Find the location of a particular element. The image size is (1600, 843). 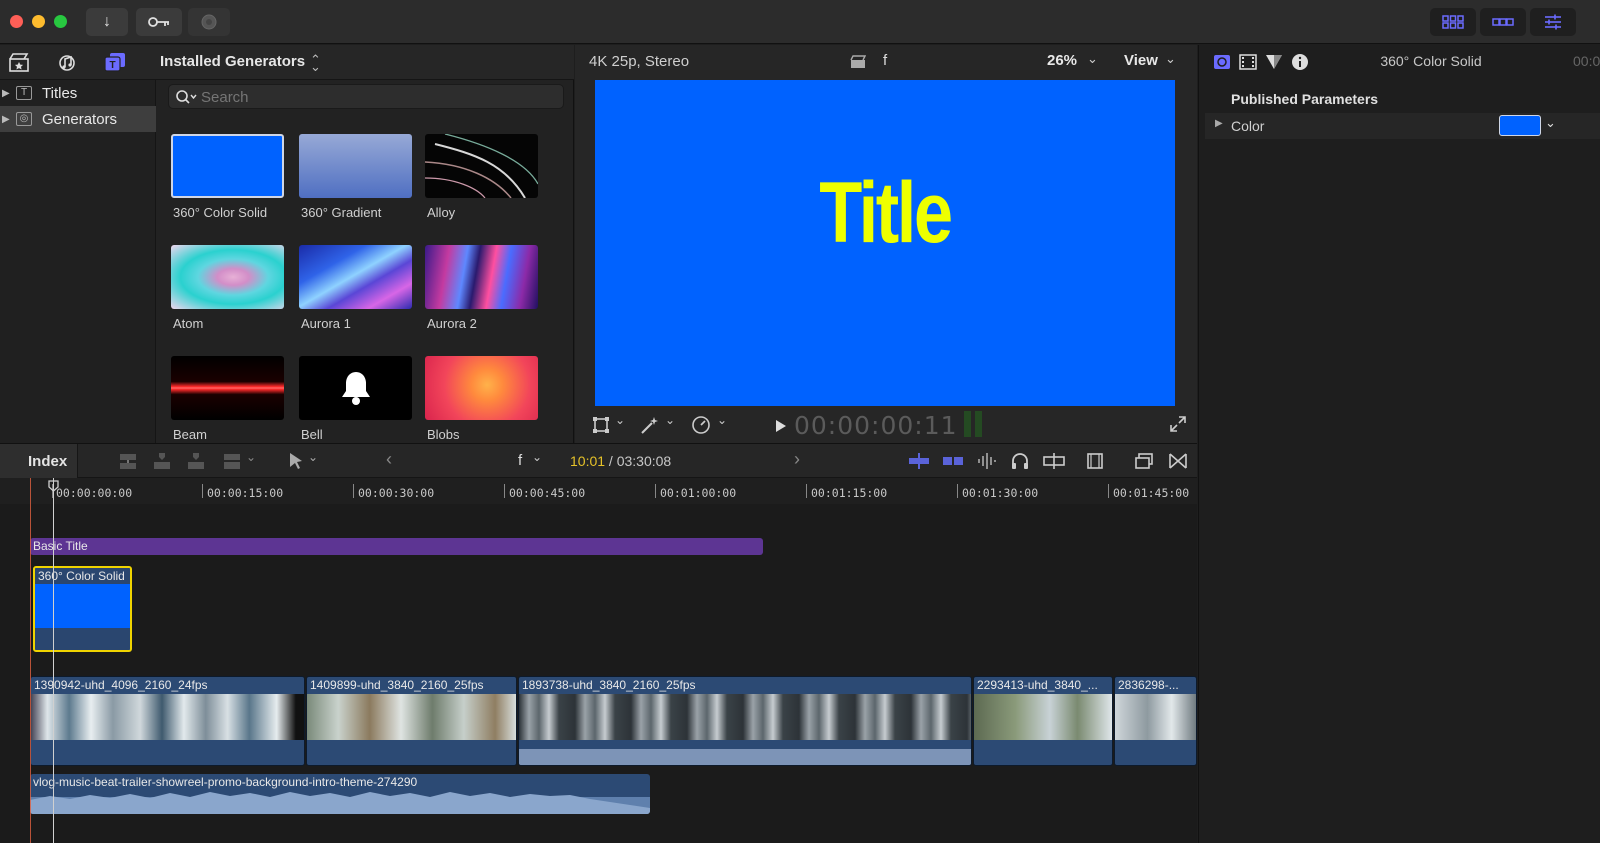

effects-browser-icon is located at coordinates (1144, 461).